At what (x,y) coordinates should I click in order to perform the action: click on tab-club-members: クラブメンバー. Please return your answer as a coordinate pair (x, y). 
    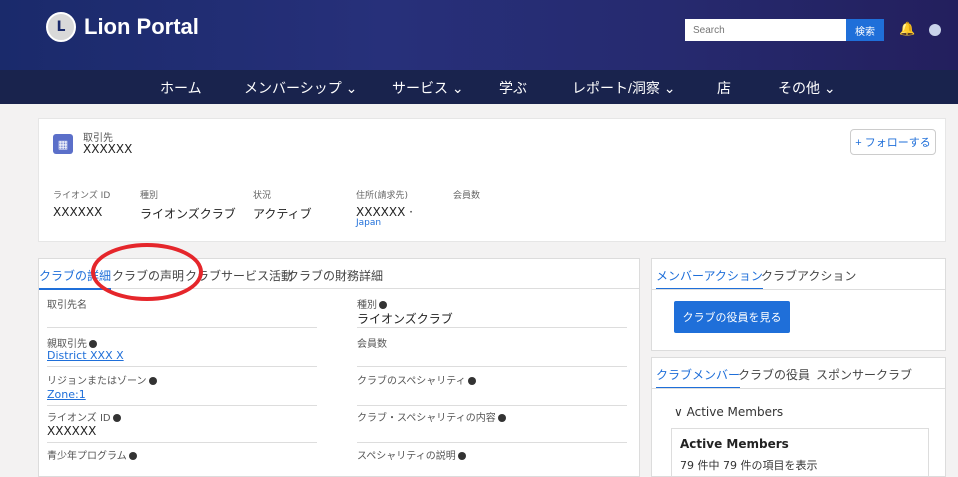
    Looking at the image, I should click on (698, 377).